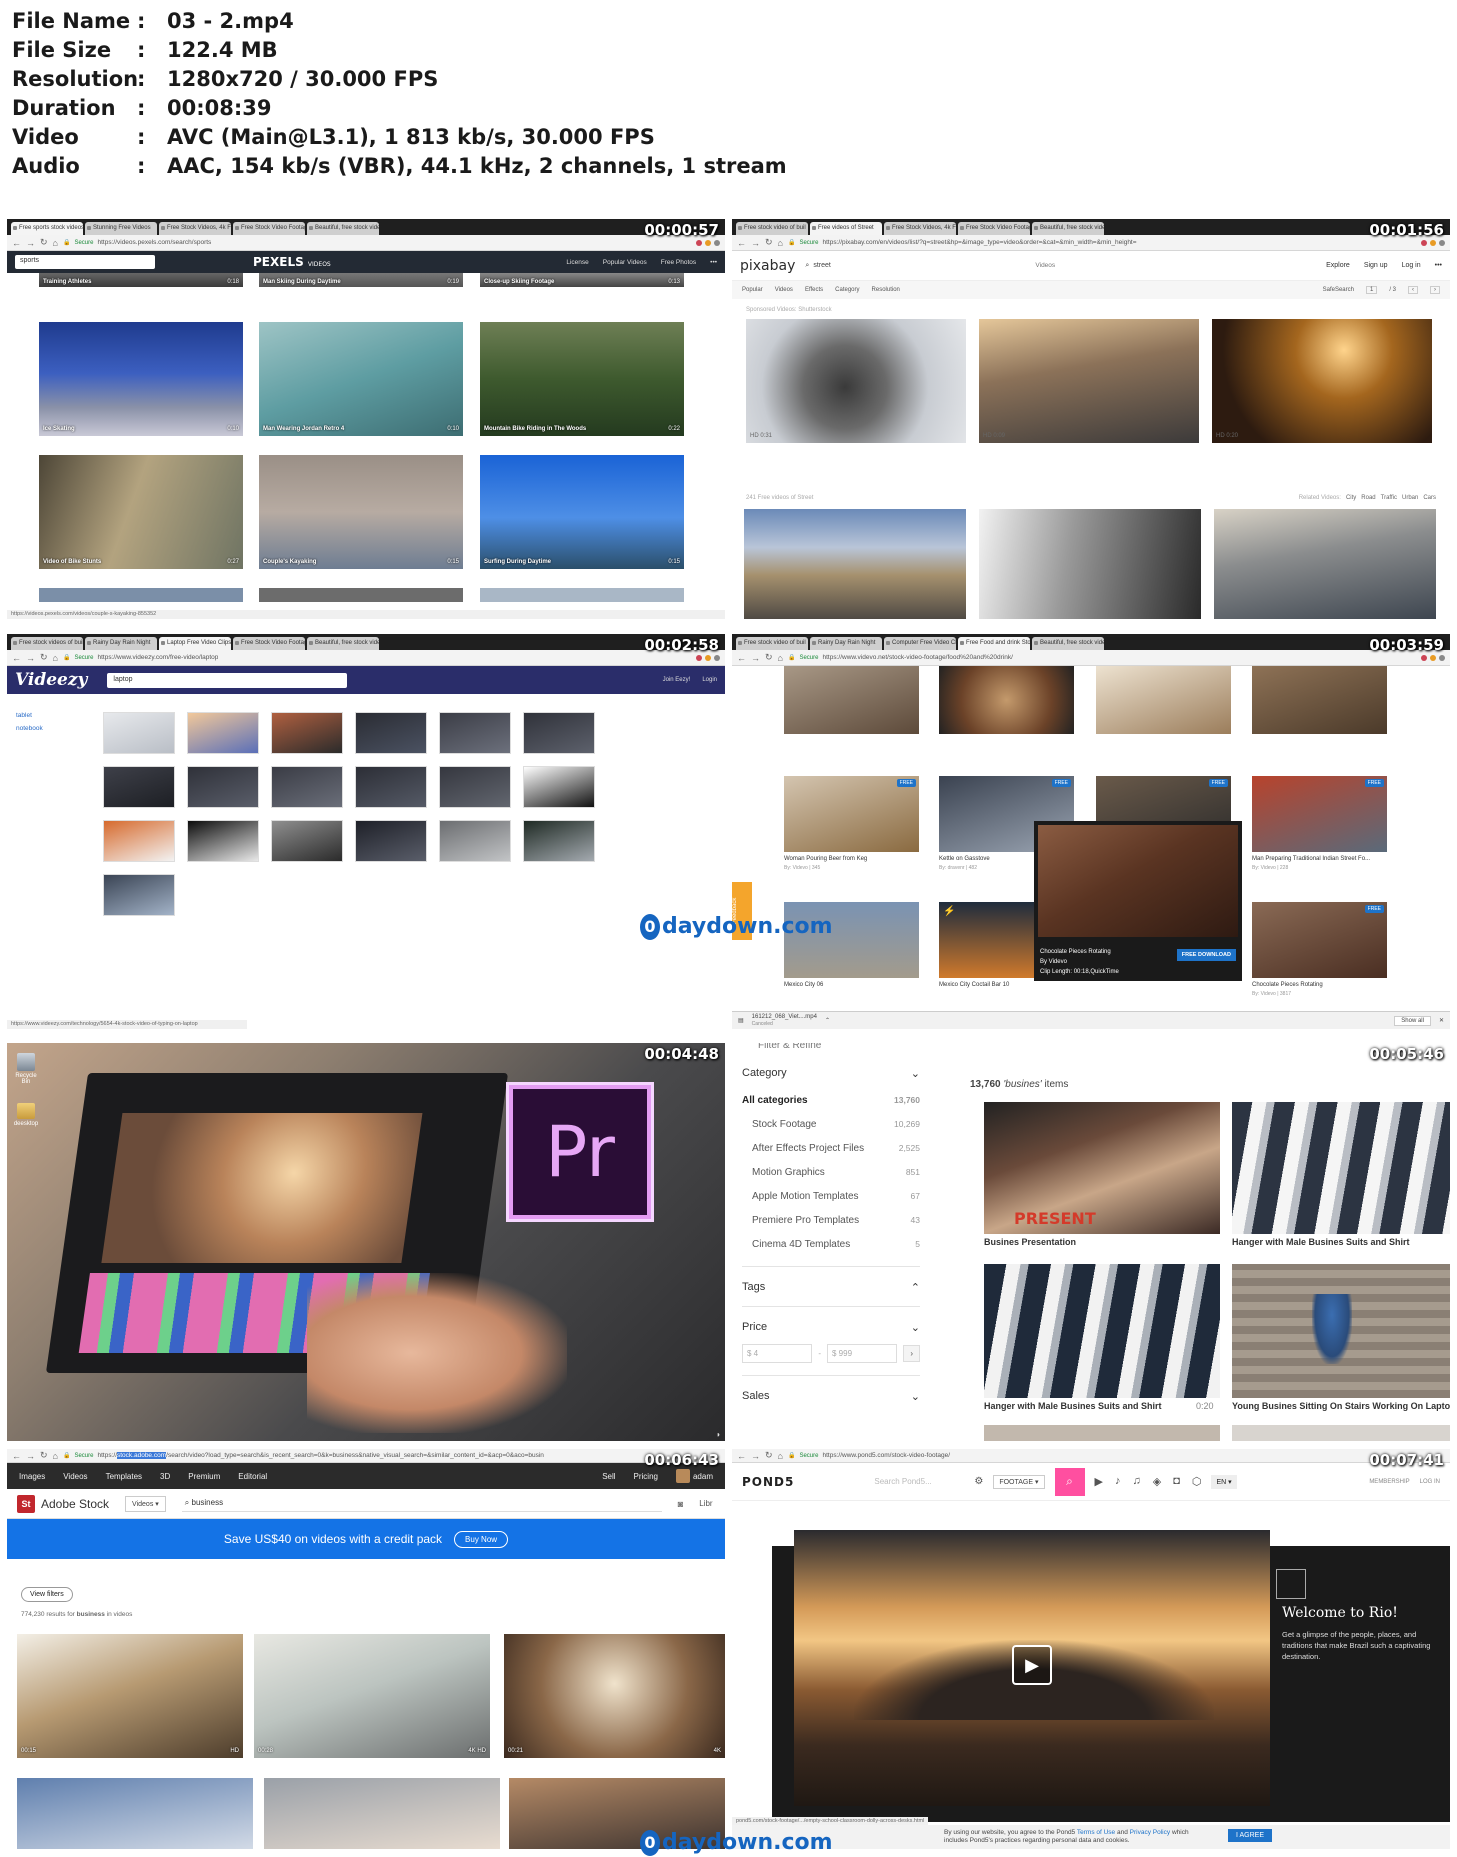 The width and height of the screenshot is (1457, 1857). What do you see at coordinates (481, 1539) in the screenshot?
I see `buy-now-button: Buy Now` at bounding box center [481, 1539].